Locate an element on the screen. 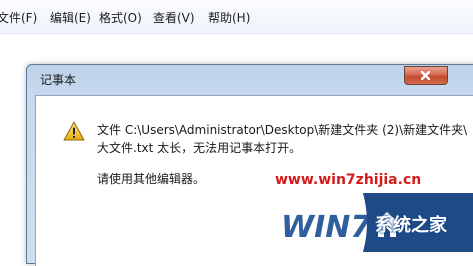  menu-help: 帮助(H) is located at coordinates (229, 17).